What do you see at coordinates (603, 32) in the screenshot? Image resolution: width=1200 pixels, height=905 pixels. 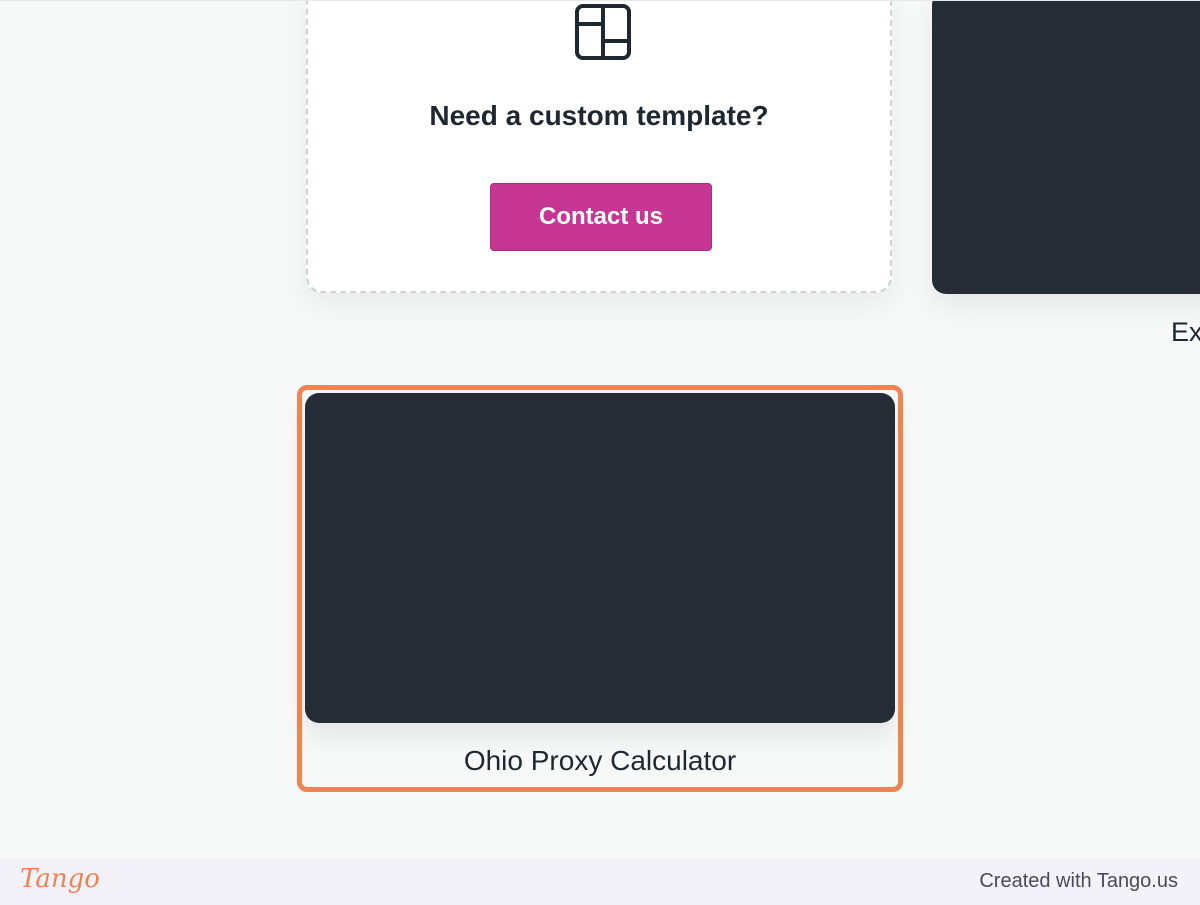 I see `layout-template-icon` at bounding box center [603, 32].